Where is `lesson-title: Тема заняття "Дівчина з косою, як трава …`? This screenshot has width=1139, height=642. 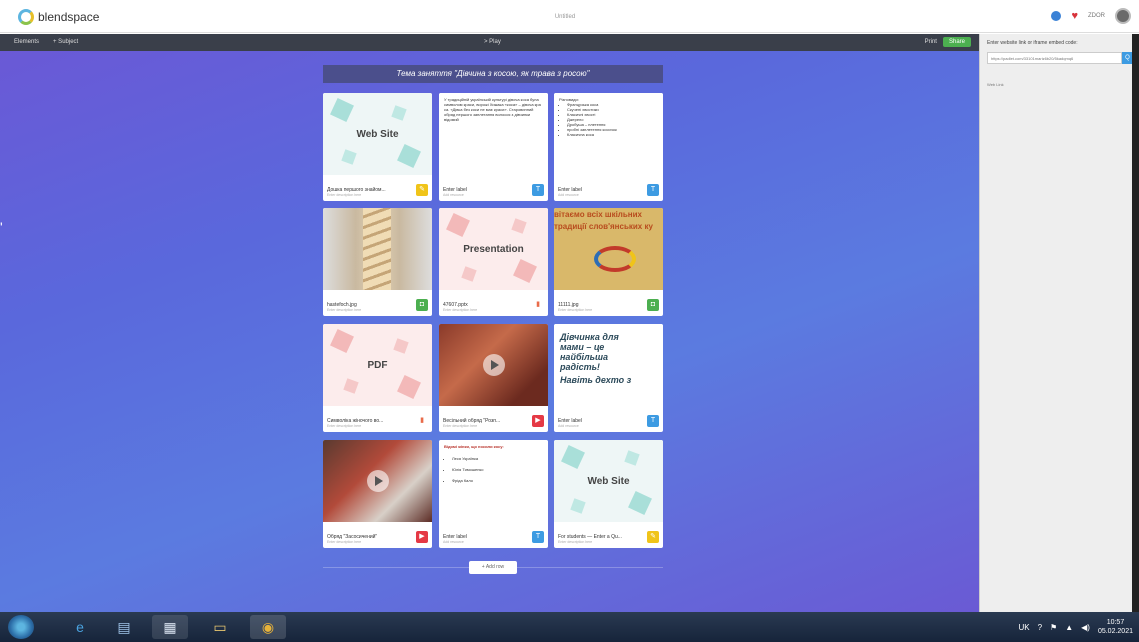
lesson-title: Тема заняття "Дівчина з косою, як трава … is located at coordinates (493, 74).